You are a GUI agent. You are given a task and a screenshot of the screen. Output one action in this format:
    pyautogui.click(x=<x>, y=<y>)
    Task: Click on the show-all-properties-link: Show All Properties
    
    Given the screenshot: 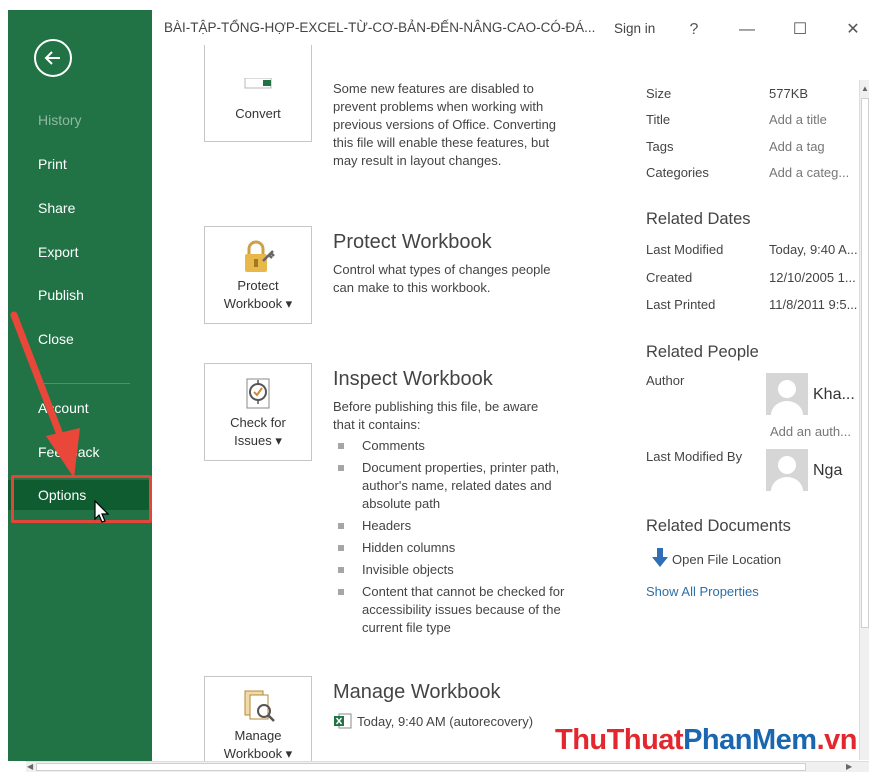 What is the action you would take?
    pyautogui.click(x=702, y=591)
    